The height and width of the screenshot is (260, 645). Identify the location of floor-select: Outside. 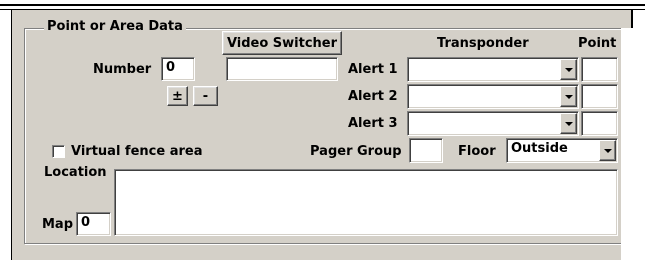
(562, 150).